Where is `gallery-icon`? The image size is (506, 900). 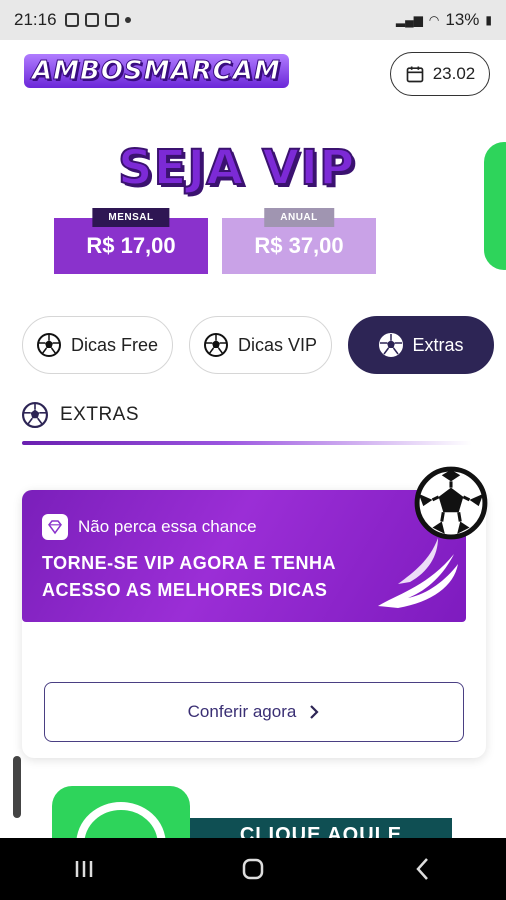
gallery-icon is located at coordinates (71, 20).